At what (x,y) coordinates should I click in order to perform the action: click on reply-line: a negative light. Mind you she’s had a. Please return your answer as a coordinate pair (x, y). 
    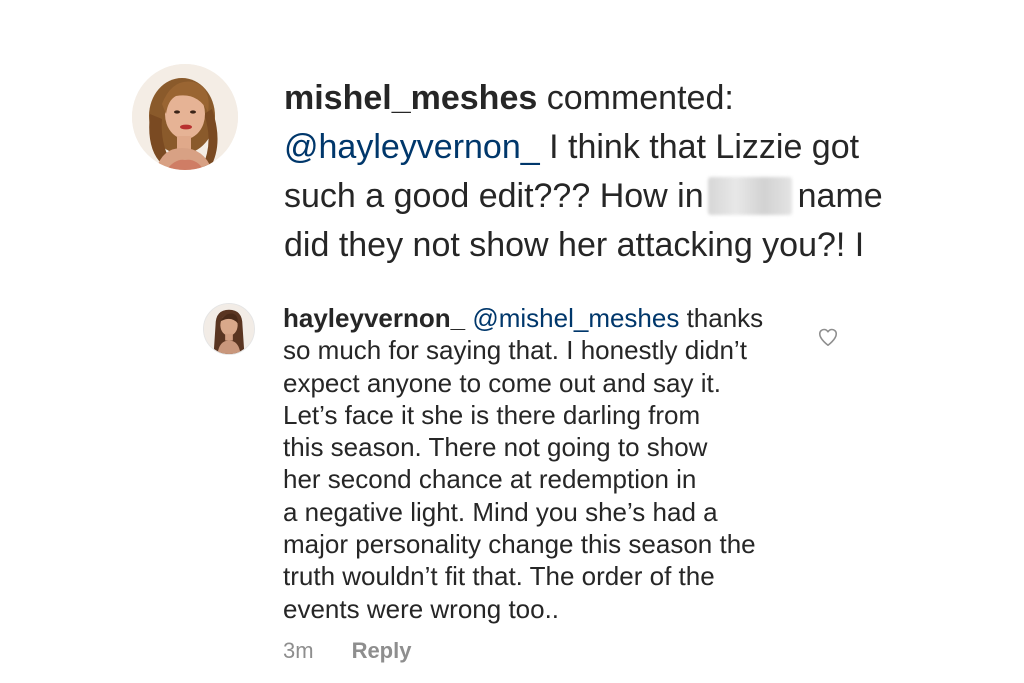
    Looking at the image, I should click on (500, 511).